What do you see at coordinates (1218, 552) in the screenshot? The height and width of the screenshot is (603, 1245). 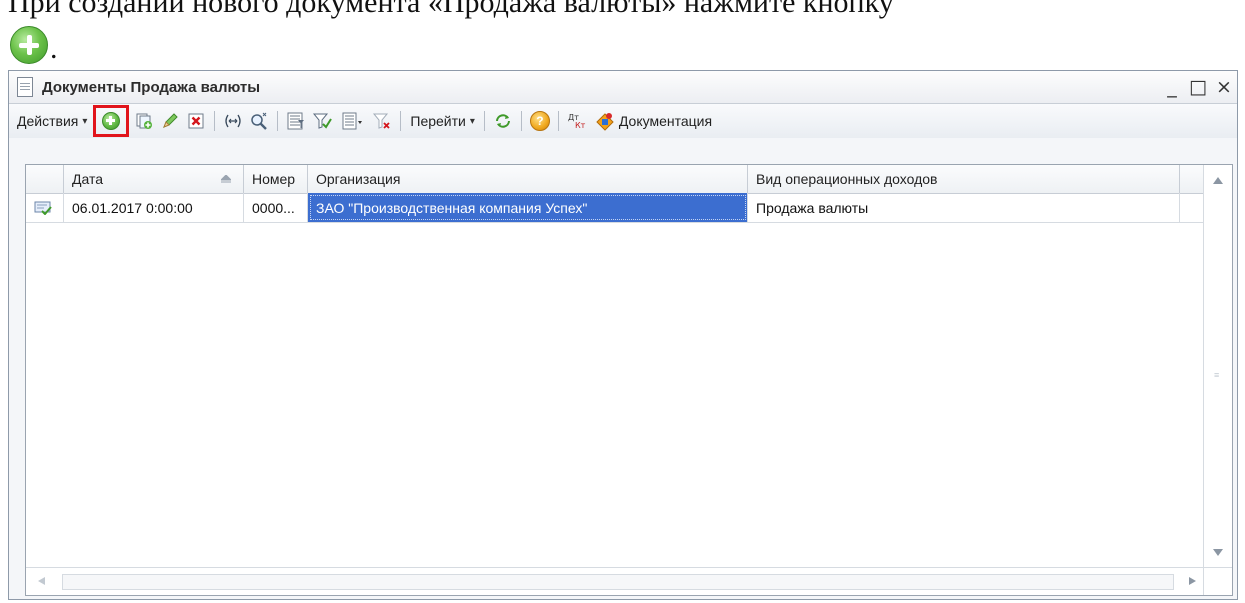 I see `scroll-down-icon` at bounding box center [1218, 552].